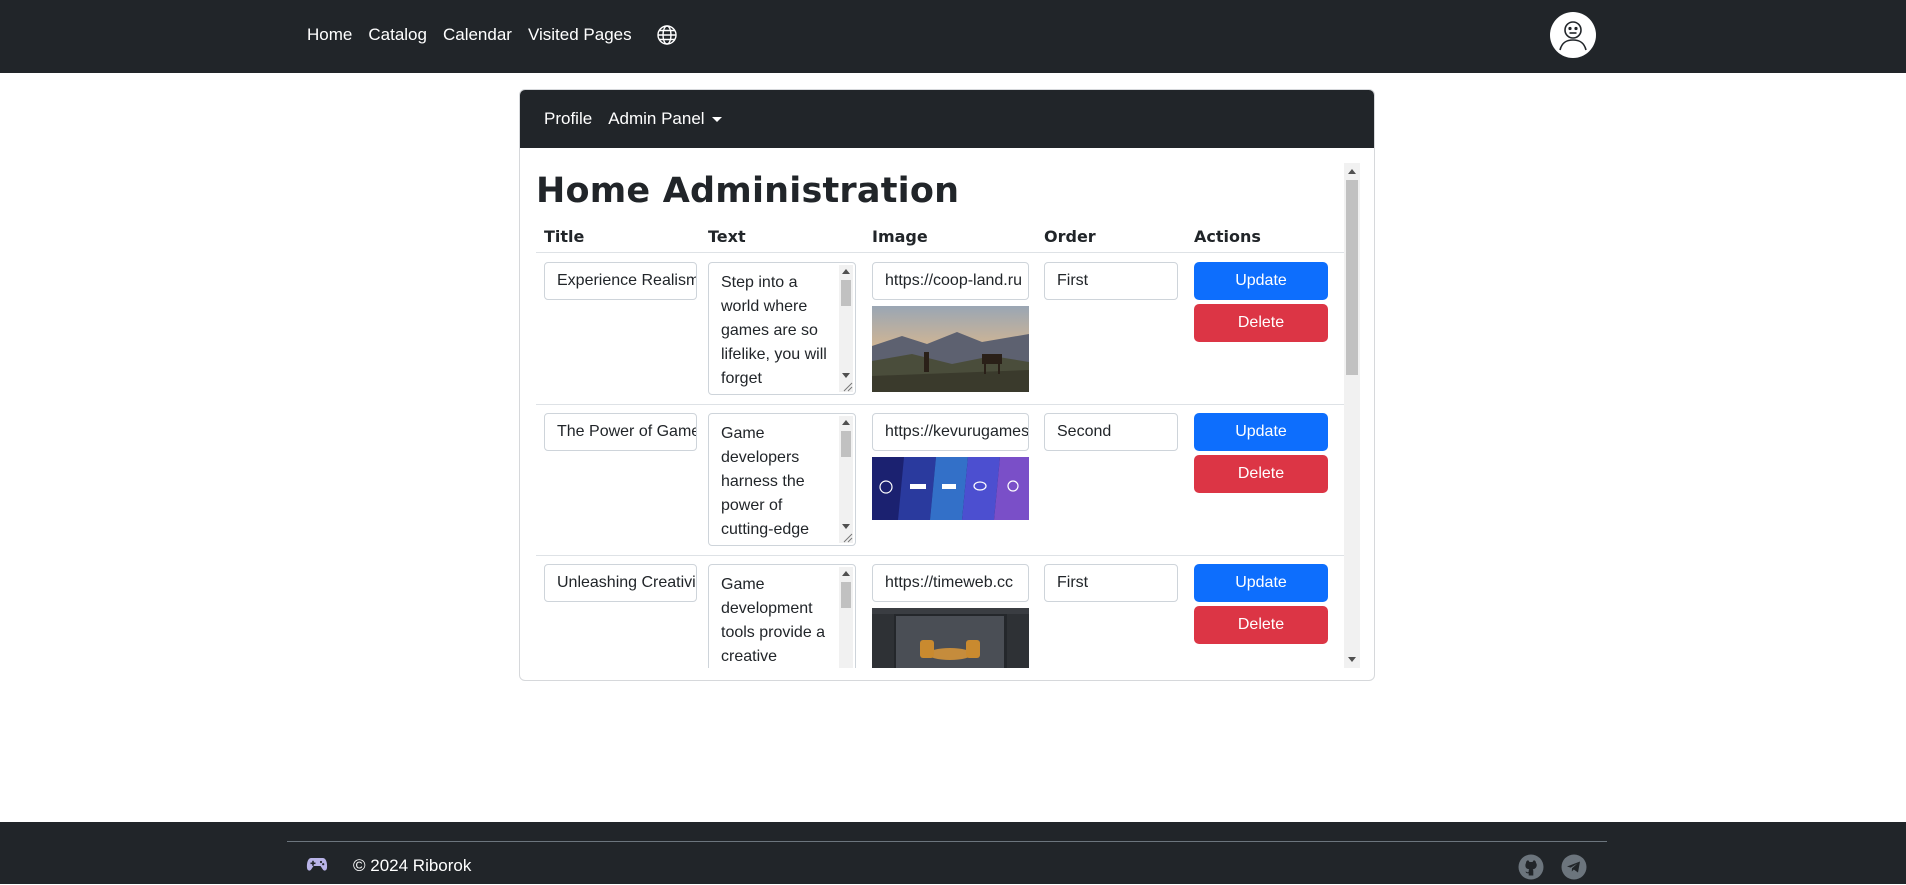 This screenshot has width=1906, height=885. I want to click on order-select: Second, so click(1111, 432).